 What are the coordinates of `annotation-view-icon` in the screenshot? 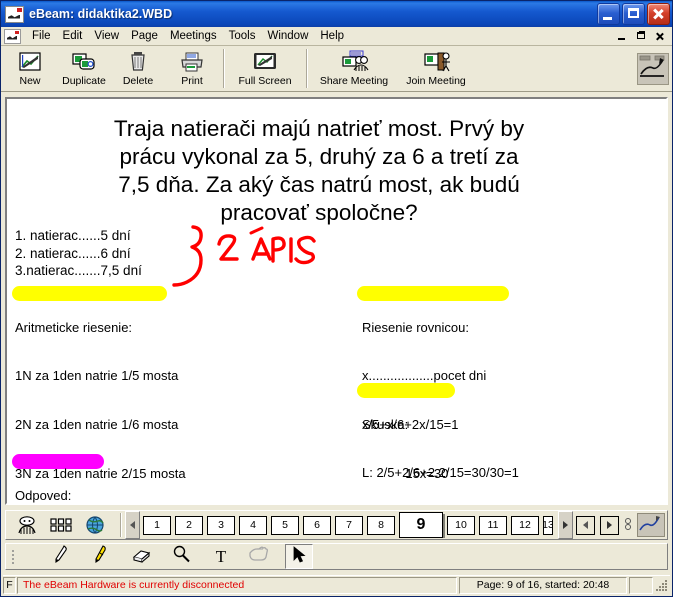 It's located at (27, 525).